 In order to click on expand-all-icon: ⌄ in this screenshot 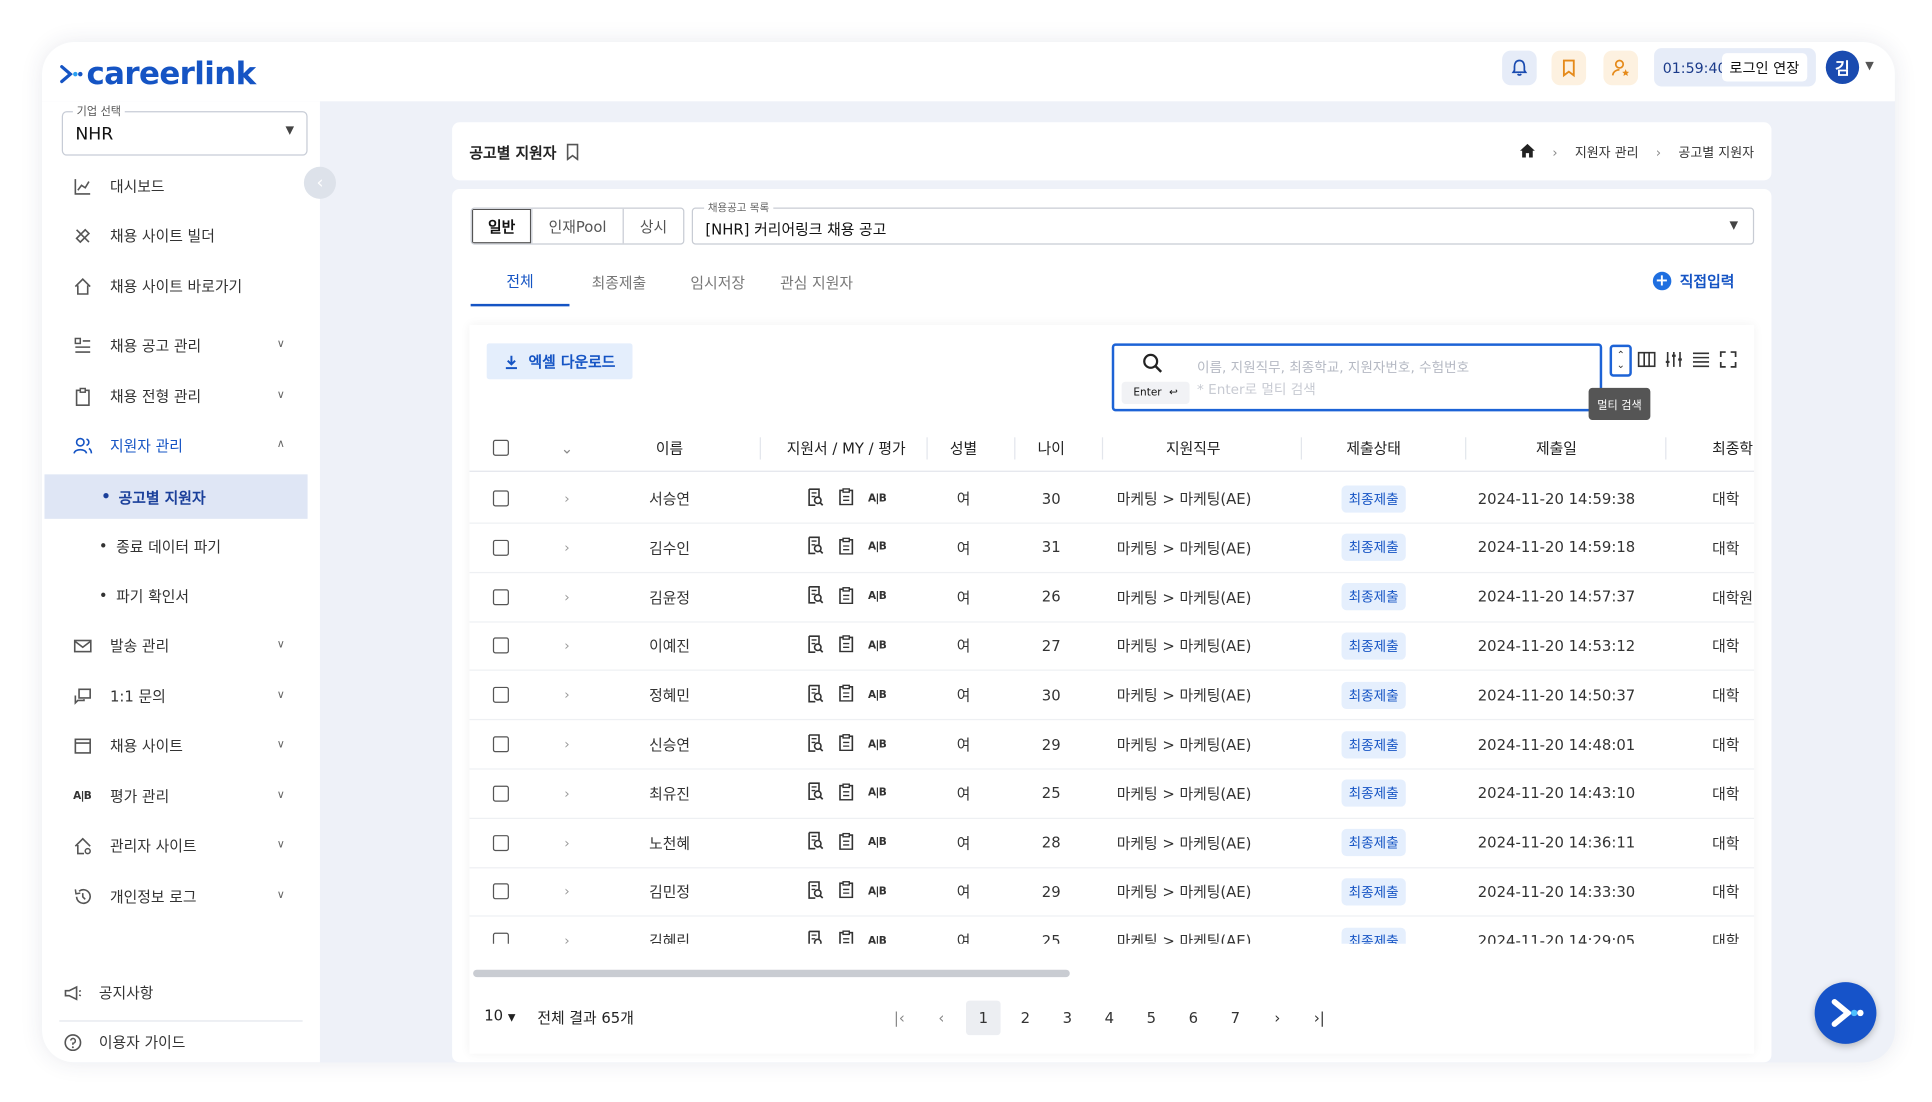, I will do `click(566, 448)`.